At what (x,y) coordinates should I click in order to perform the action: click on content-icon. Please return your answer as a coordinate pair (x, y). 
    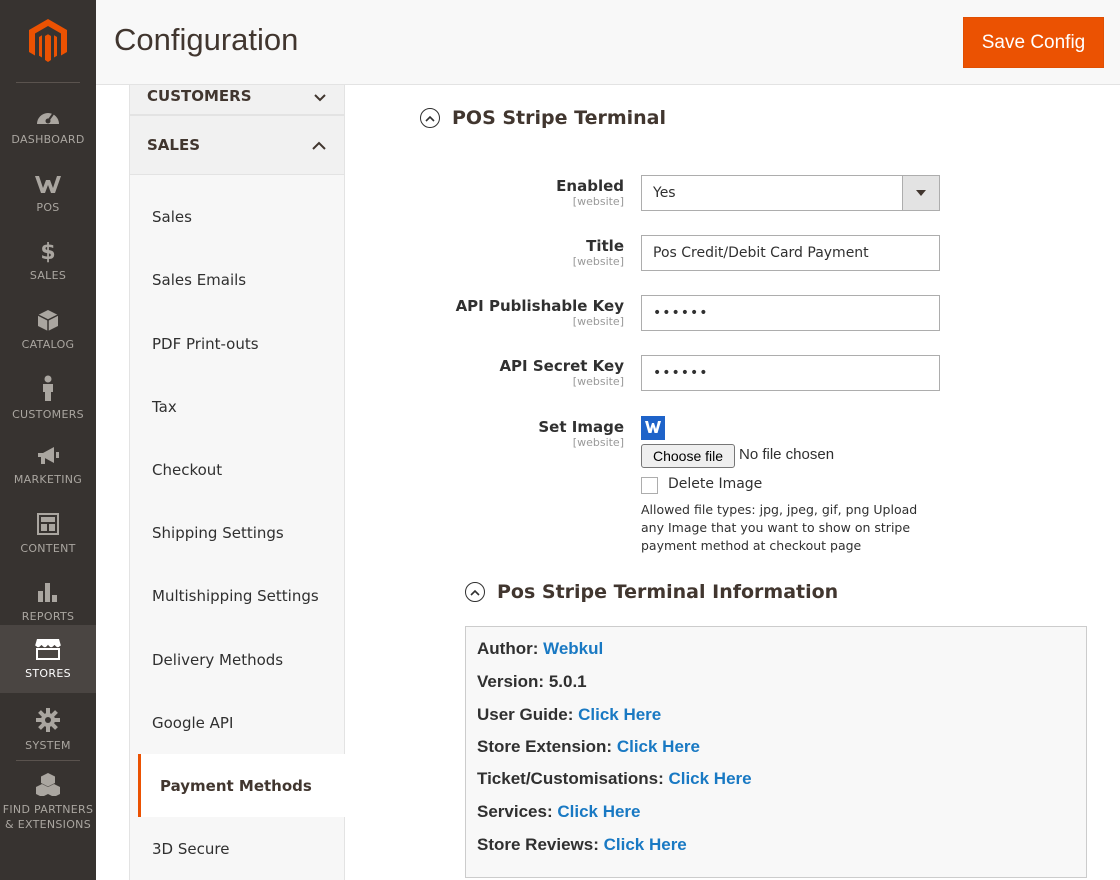
    Looking at the image, I should click on (48, 523).